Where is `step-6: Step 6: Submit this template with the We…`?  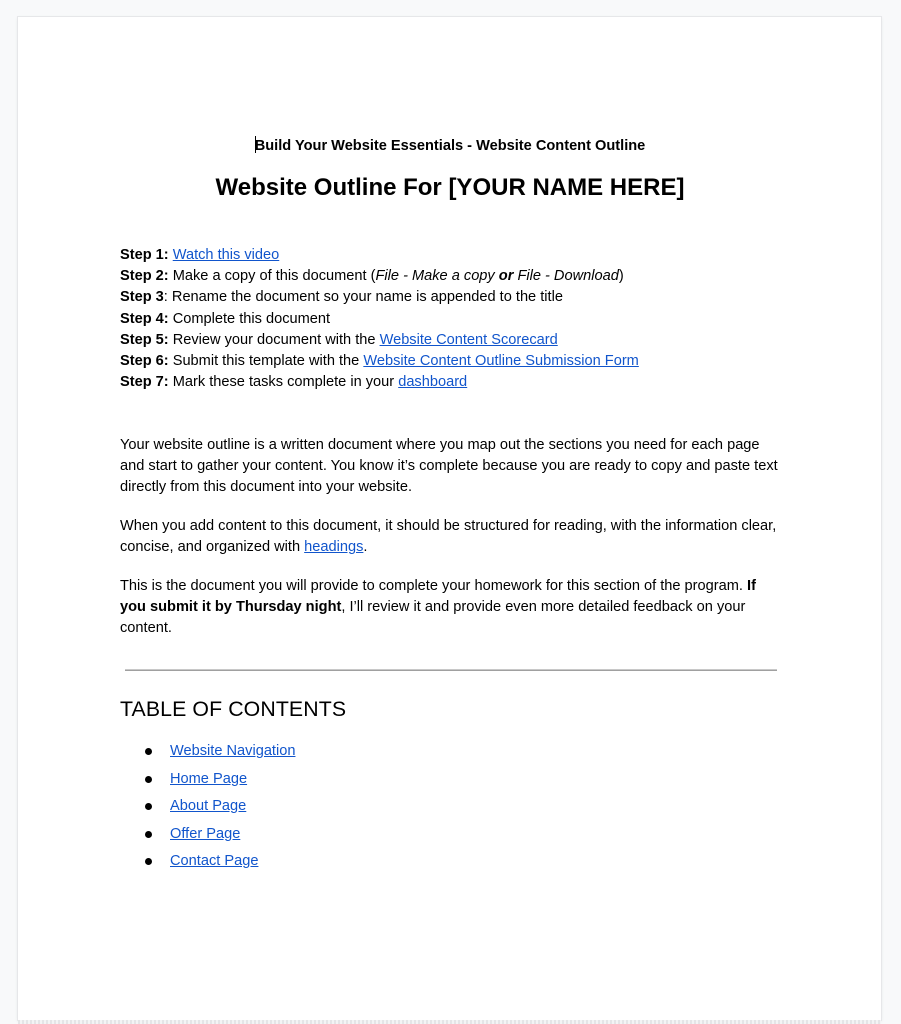 step-6: Step 6: Submit this template with the We… is located at coordinates (379, 361).